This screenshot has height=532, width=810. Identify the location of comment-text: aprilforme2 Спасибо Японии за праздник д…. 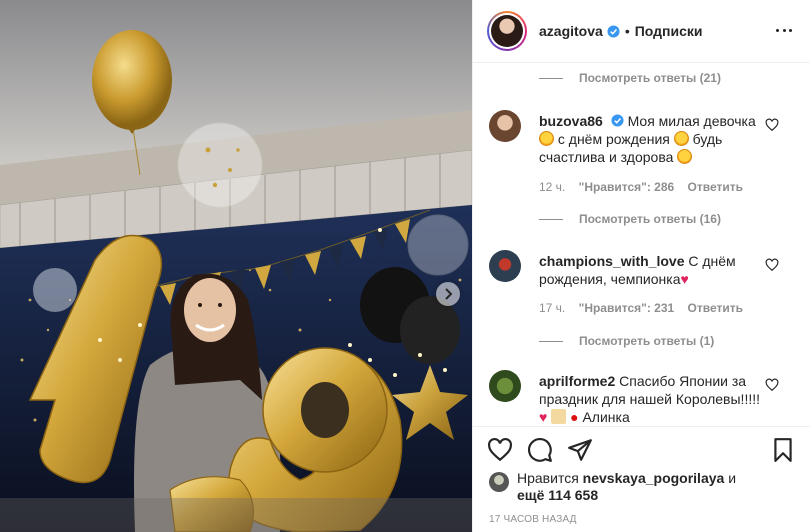
(650, 399).